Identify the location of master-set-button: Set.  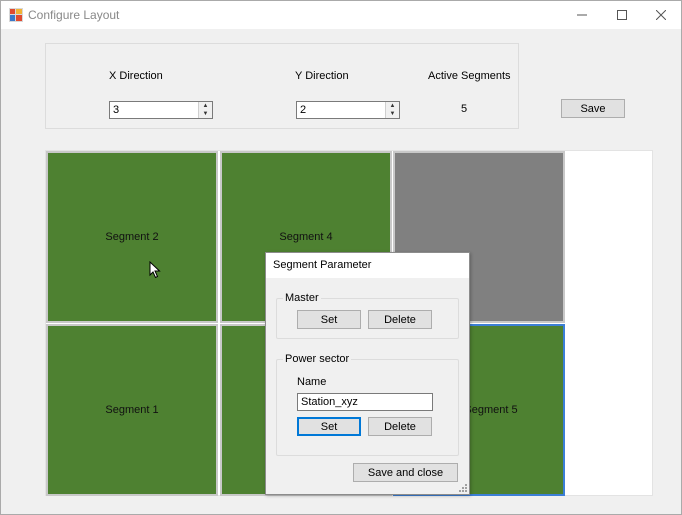
(329, 319).